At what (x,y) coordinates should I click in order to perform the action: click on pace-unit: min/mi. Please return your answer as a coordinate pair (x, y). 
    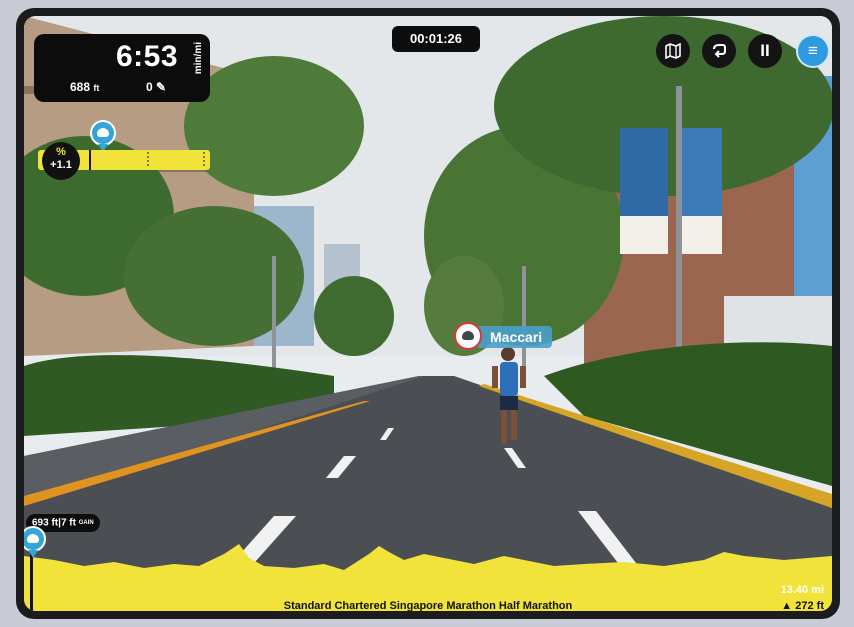
    Looking at the image, I should click on (198, 58).